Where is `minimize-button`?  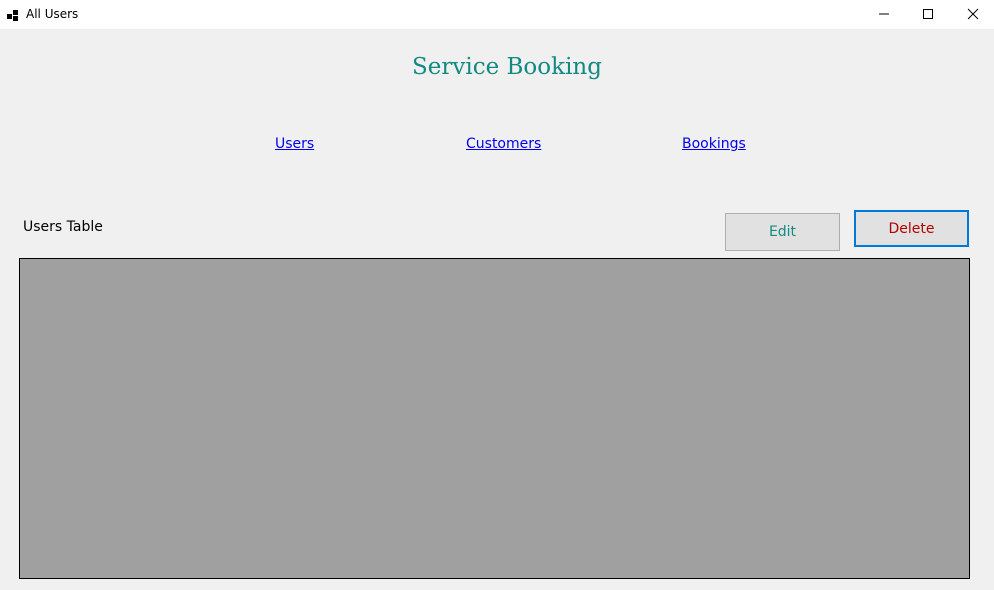 minimize-button is located at coordinates (884, 14).